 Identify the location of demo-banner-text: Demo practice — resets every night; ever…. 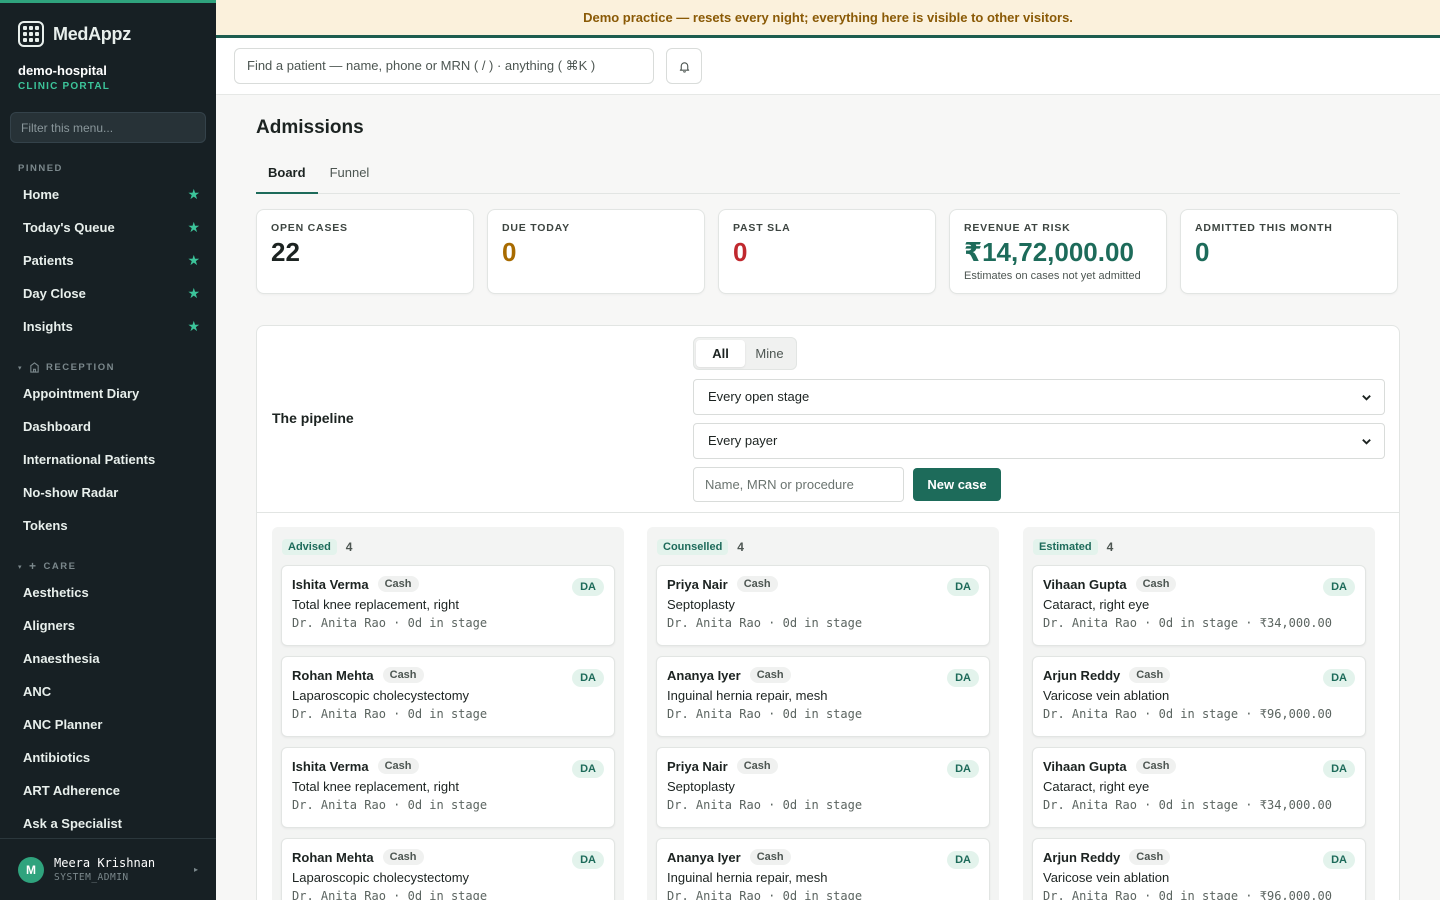
(828, 17).